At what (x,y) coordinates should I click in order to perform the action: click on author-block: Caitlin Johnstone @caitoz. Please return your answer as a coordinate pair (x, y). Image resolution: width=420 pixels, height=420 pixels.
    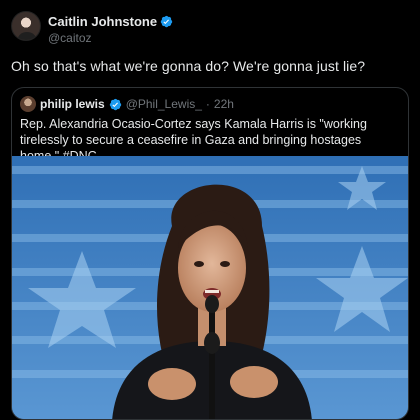
    Looking at the image, I should click on (110, 29).